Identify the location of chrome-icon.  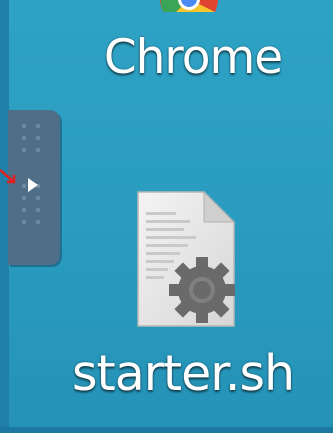
(189, 6).